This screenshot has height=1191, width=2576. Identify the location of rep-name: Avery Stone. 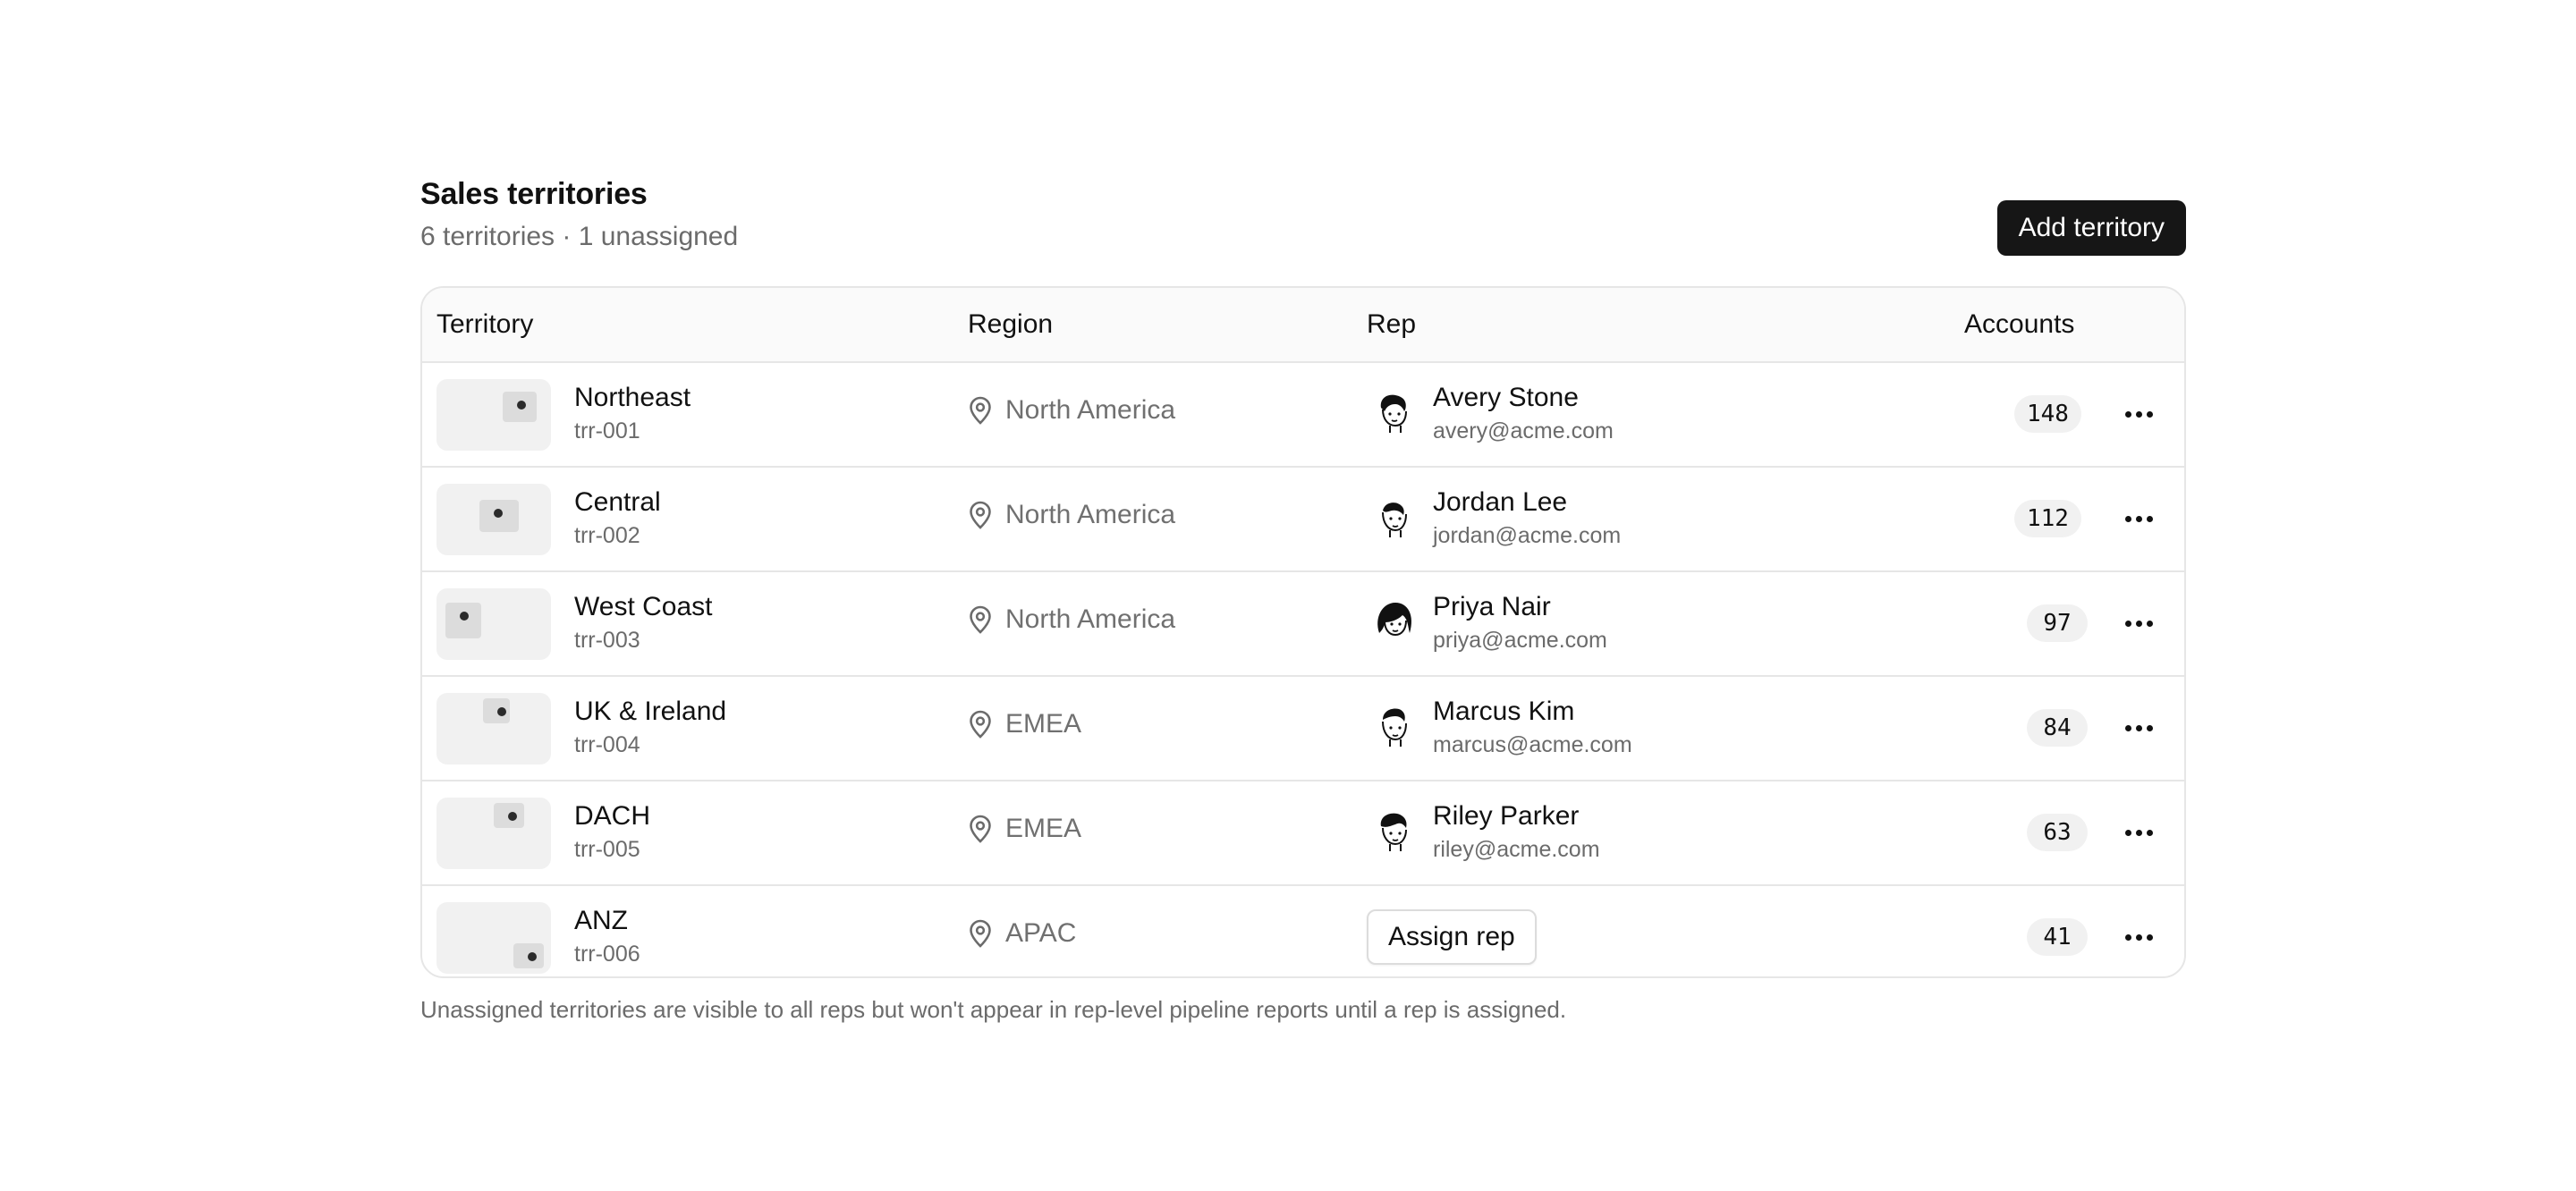
(1506, 397).